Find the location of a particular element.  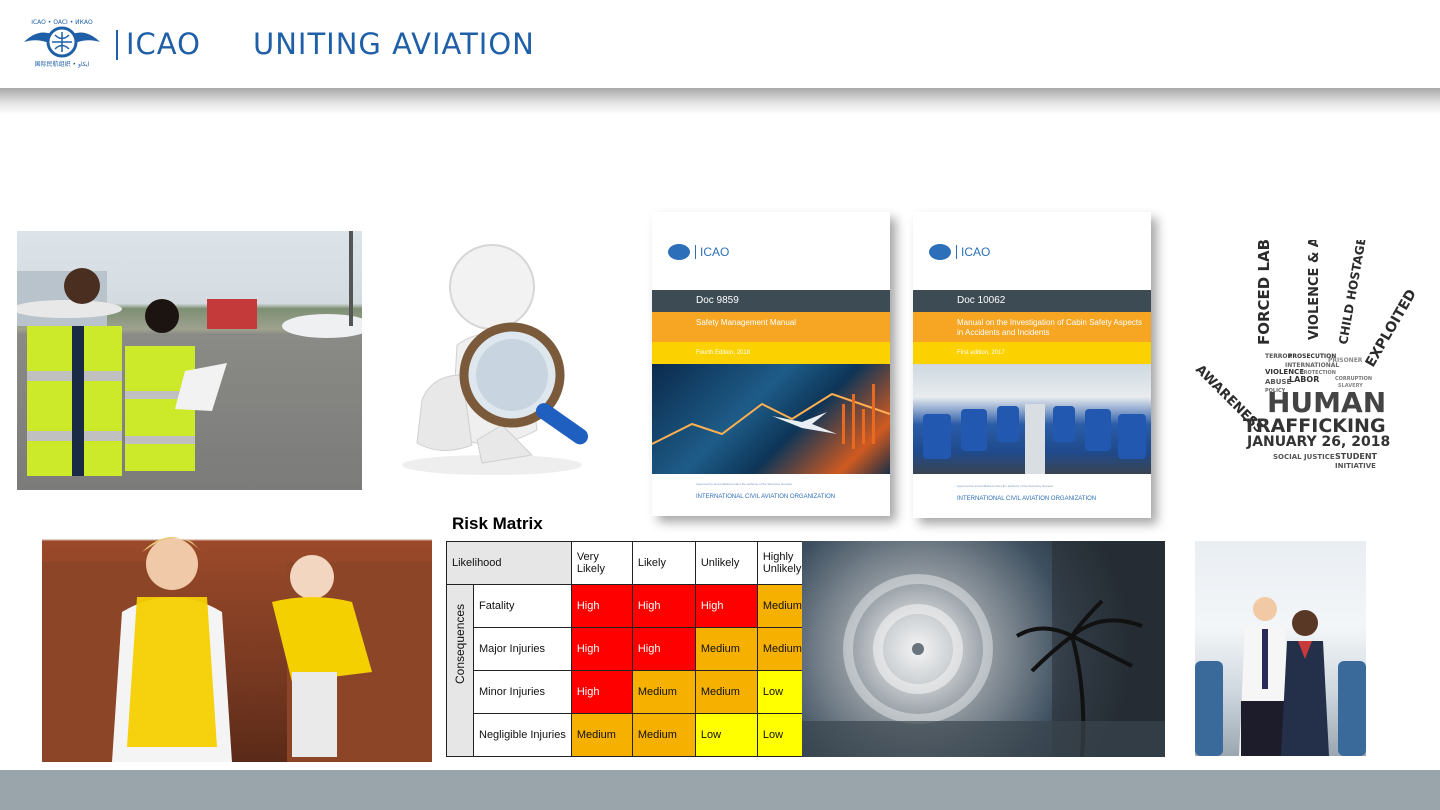

svg-text: 国际民航组织 • ايكاو is located at coordinates (62, 64).